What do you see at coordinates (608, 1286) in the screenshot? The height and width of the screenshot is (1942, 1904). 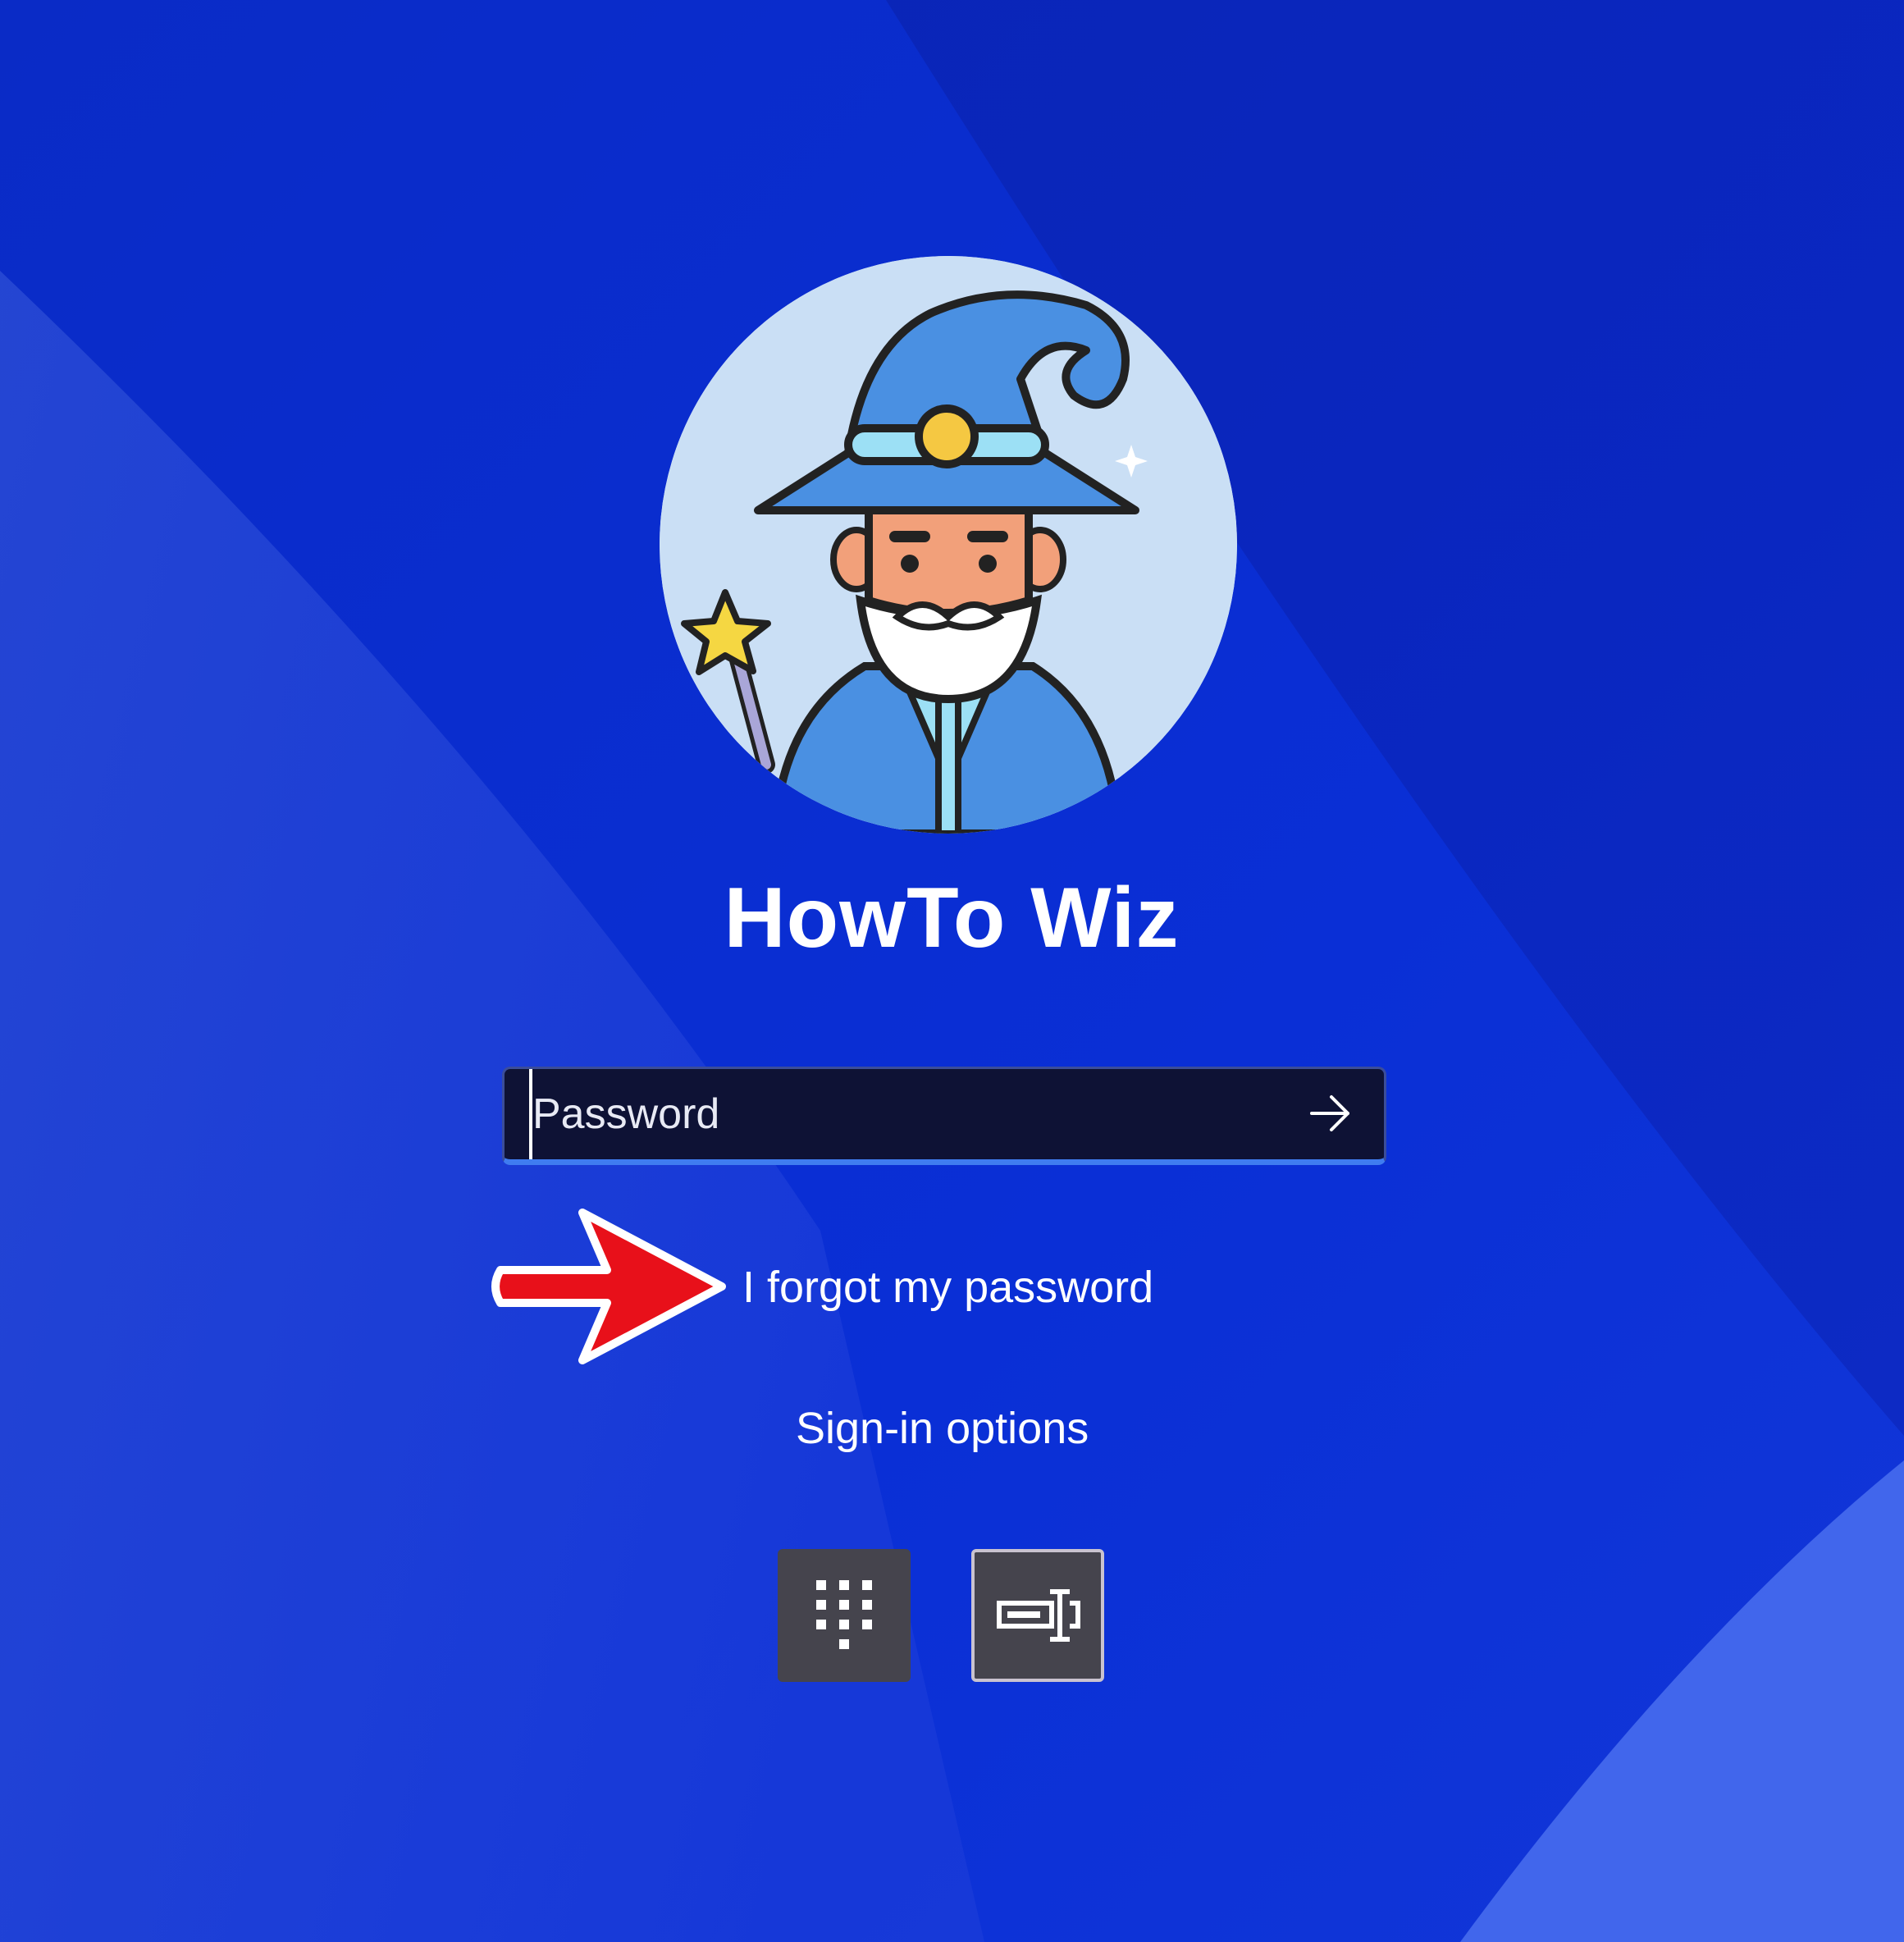 I see `red-arrow-icon` at bounding box center [608, 1286].